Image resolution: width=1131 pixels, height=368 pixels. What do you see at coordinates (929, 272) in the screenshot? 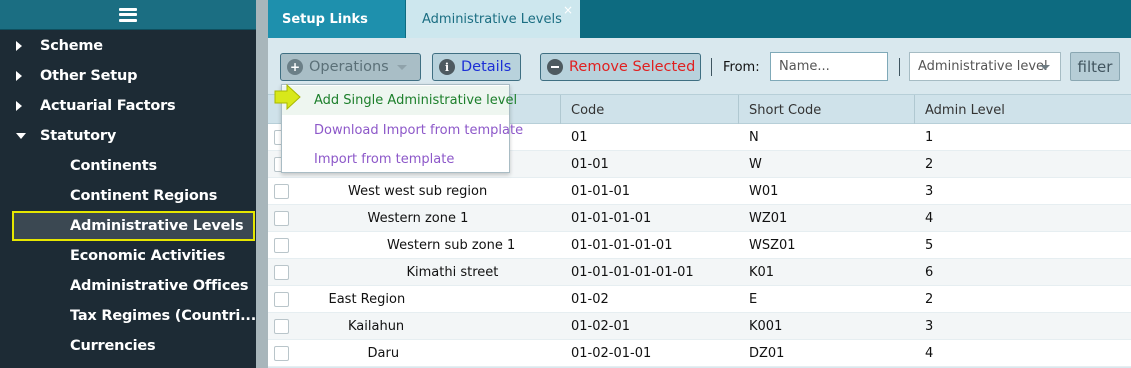
I see `cell-admin-level: 6` at bounding box center [929, 272].